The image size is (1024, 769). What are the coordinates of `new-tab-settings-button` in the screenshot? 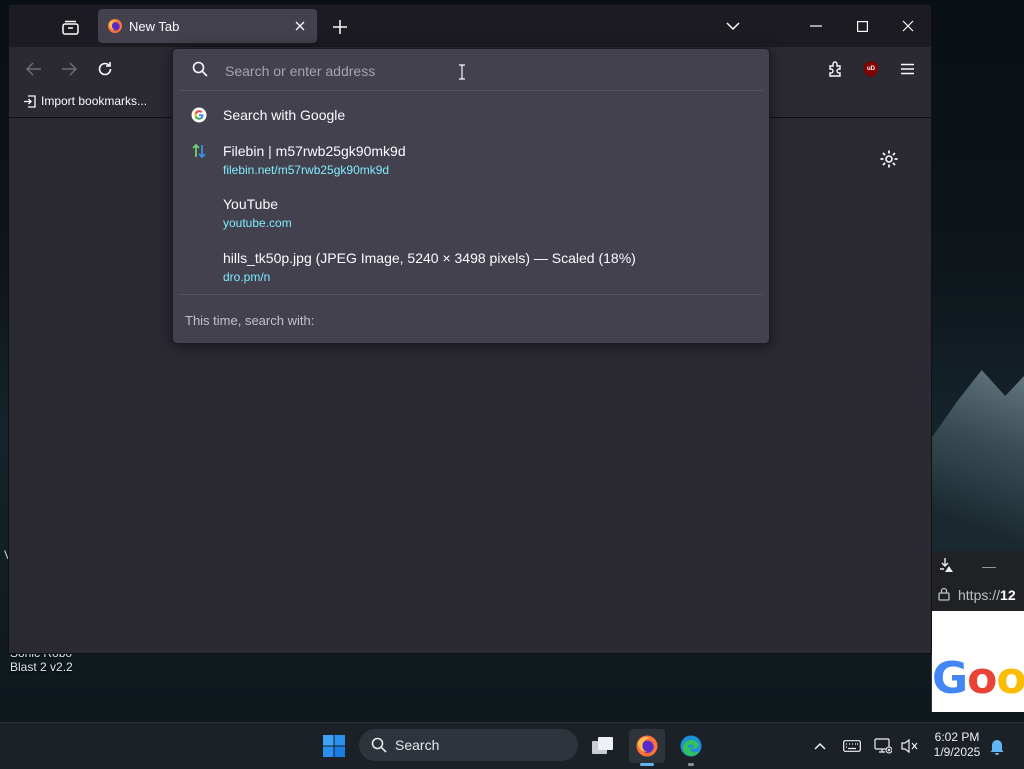 It's located at (890, 160).